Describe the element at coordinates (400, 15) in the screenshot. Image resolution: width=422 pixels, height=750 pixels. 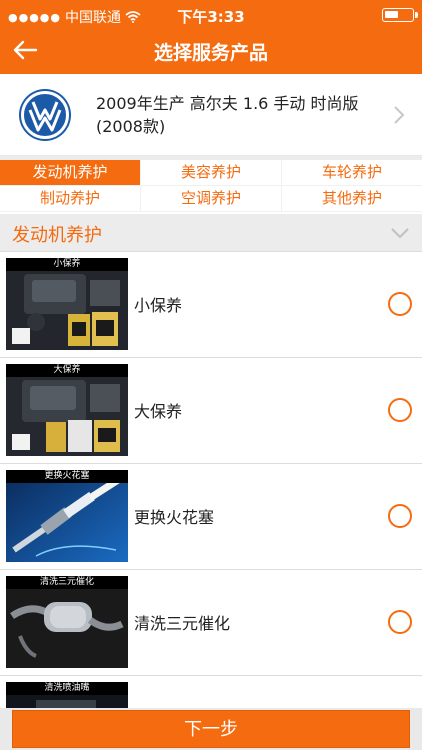
I see `battery-icon` at that location.